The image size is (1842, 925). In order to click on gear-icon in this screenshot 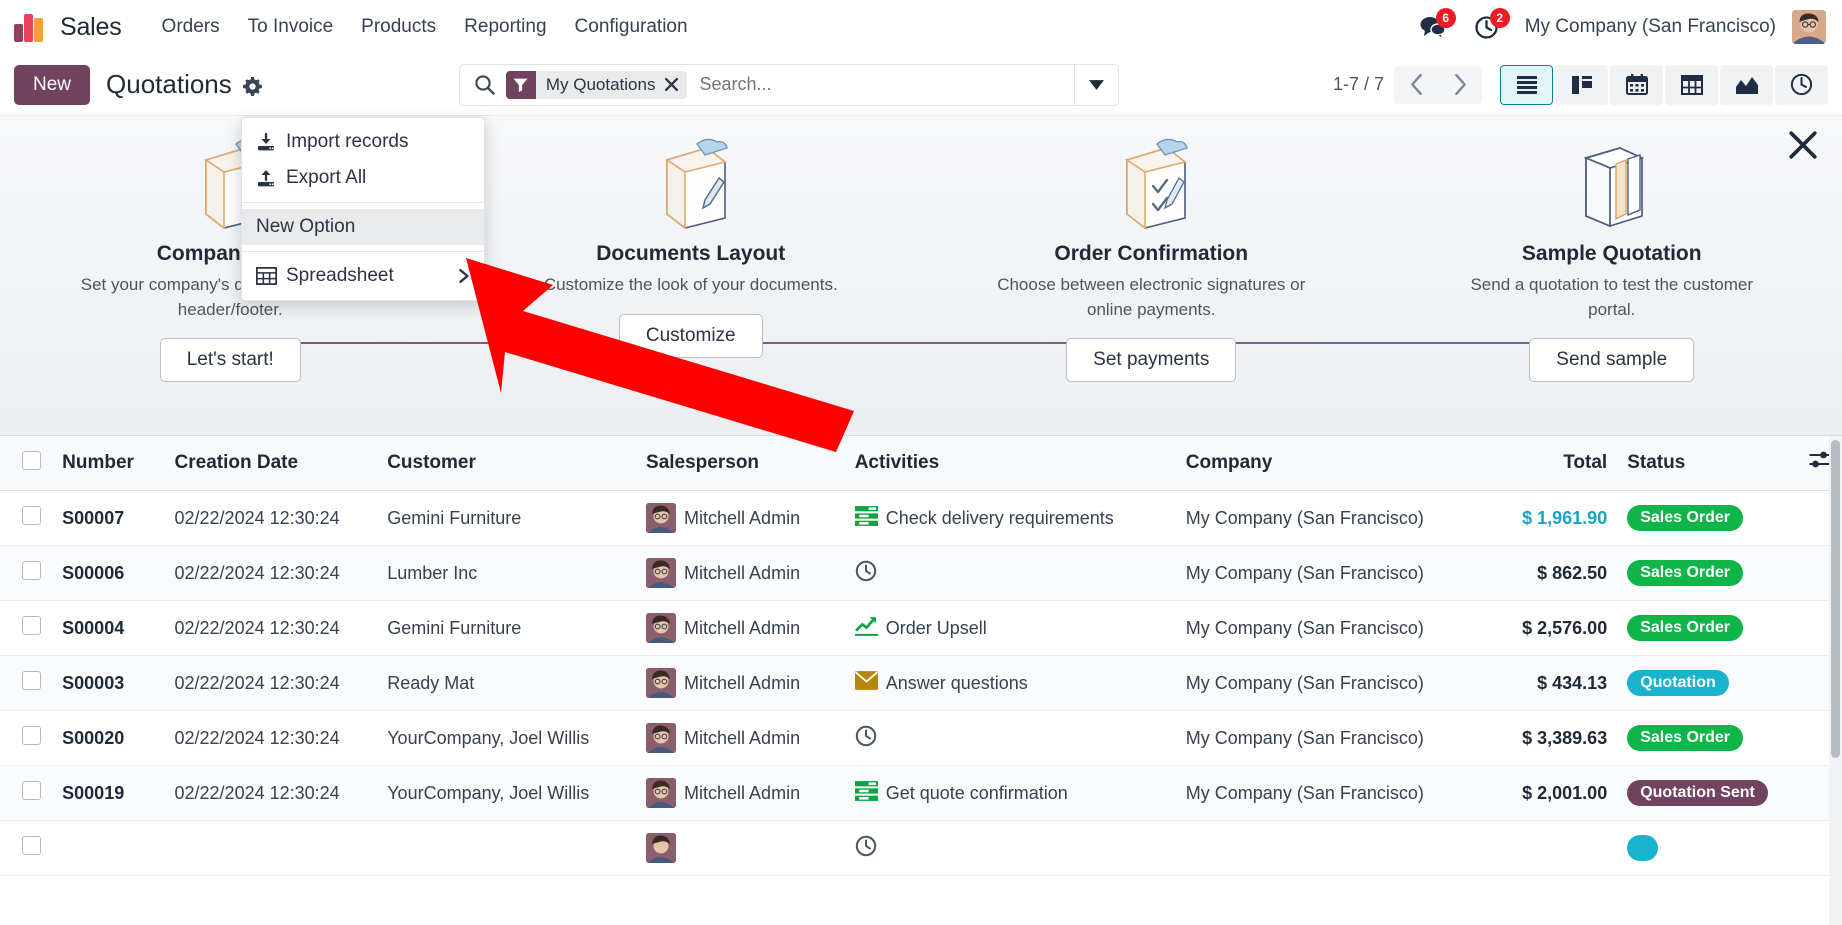, I will do `click(252, 86)`.